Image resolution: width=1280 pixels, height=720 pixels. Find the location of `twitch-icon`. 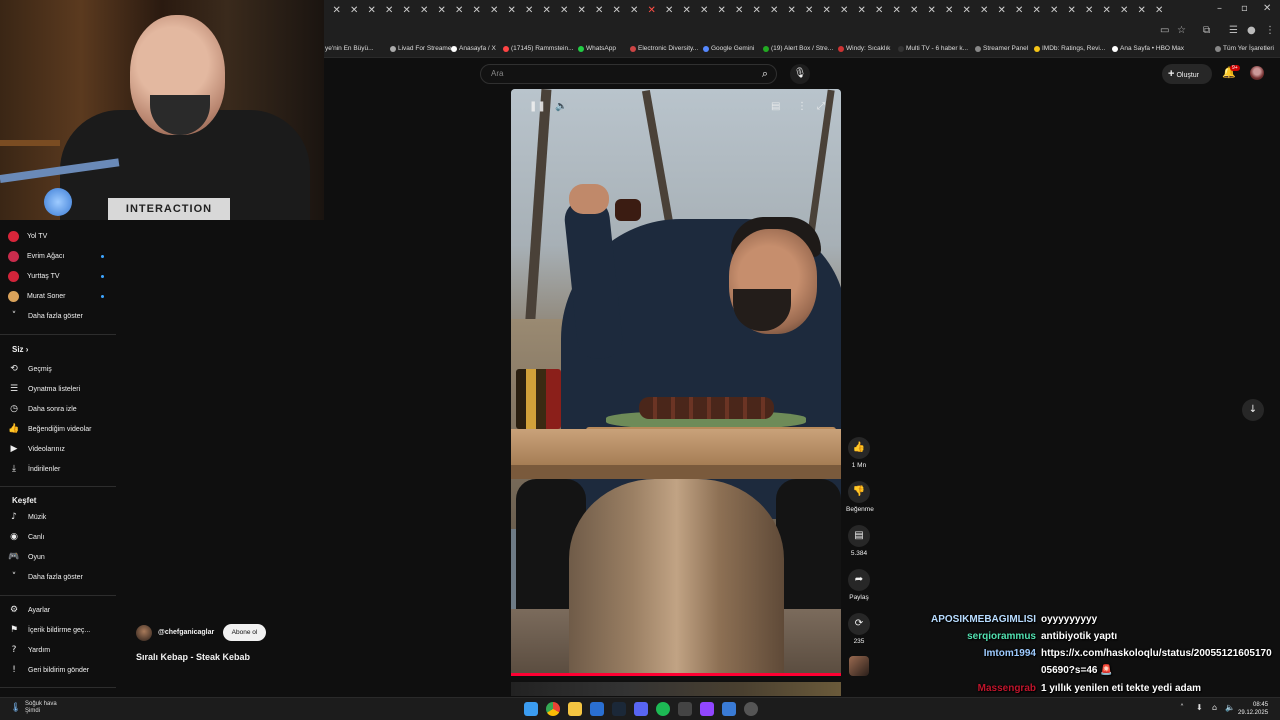

twitch-icon is located at coordinates (707, 709).